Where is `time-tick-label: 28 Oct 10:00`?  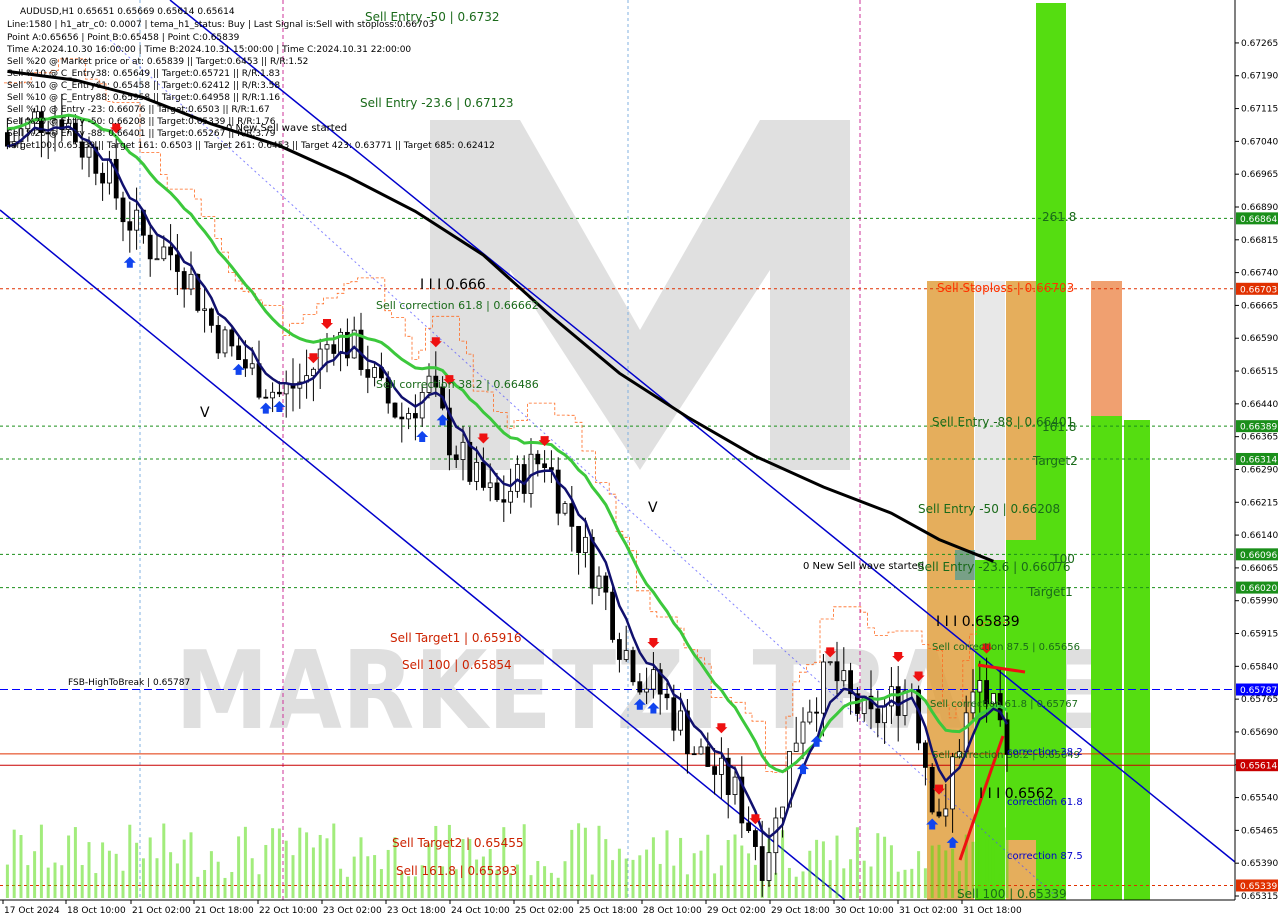 time-tick-label: 28 Oct 10:00 is located at coordinates (672, 911).